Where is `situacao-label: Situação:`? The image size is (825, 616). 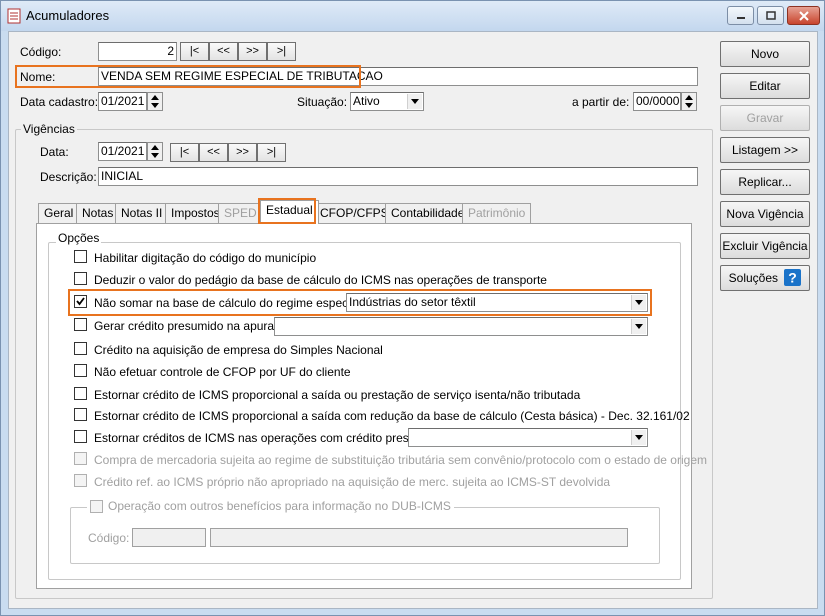 situacao-label: Situação: is located at coordinates (322, 102).